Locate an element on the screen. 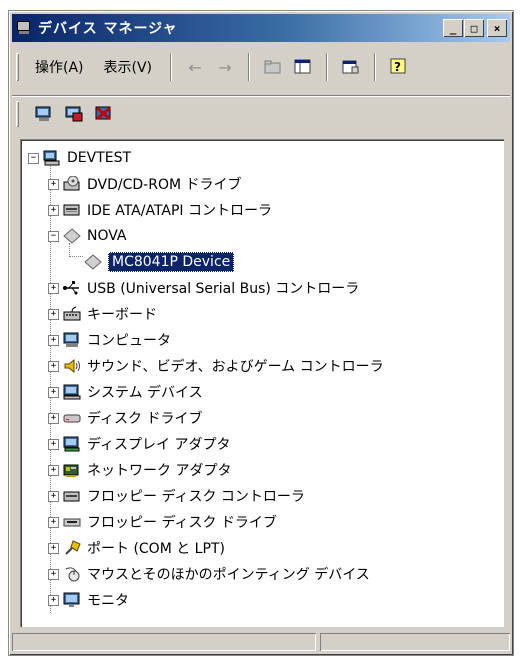 Image resolution: width=524 pixels, height=664 pixels. tree-item: + フロッピー ディスク コントローラ is located at coordinates (176, 496).